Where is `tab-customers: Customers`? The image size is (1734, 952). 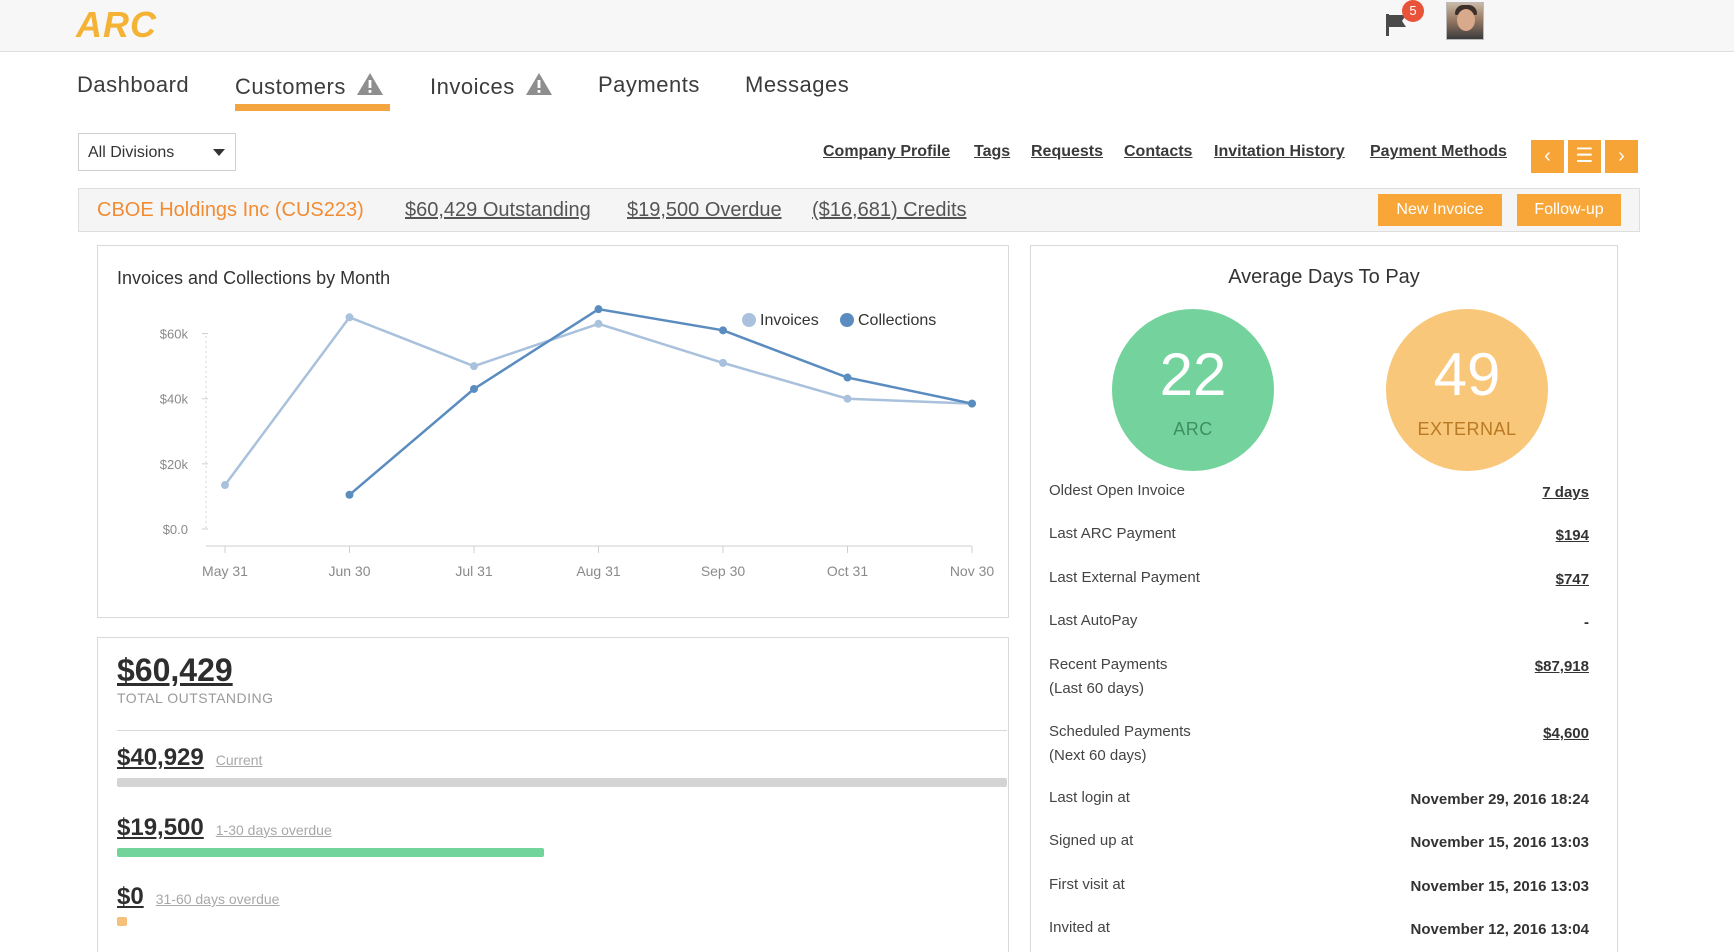
tab-customers: Customers is located at coordinates (312, 91).